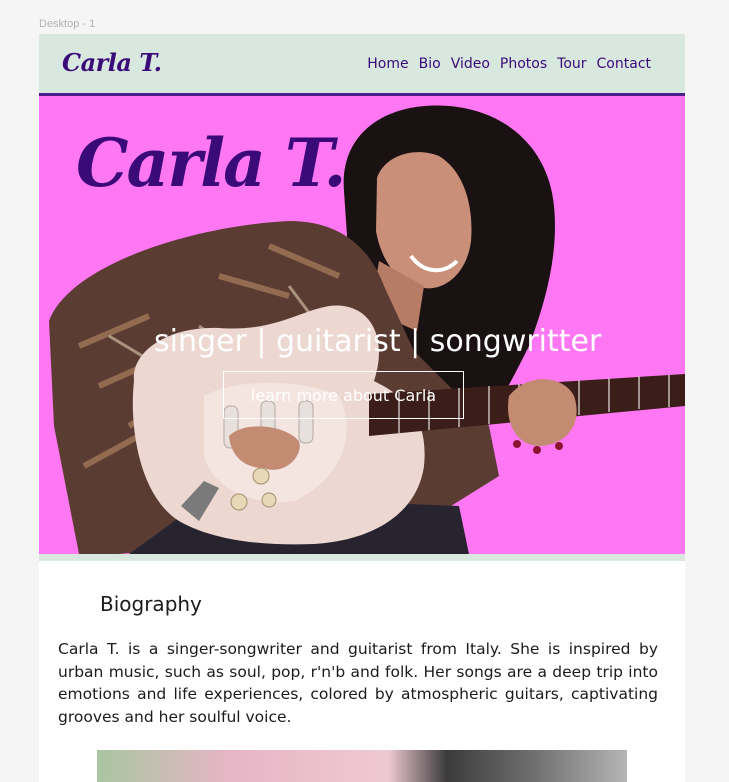 The width and height of the screenshot is (729, 782). I want to click on bio-photo, so click(362, 766).